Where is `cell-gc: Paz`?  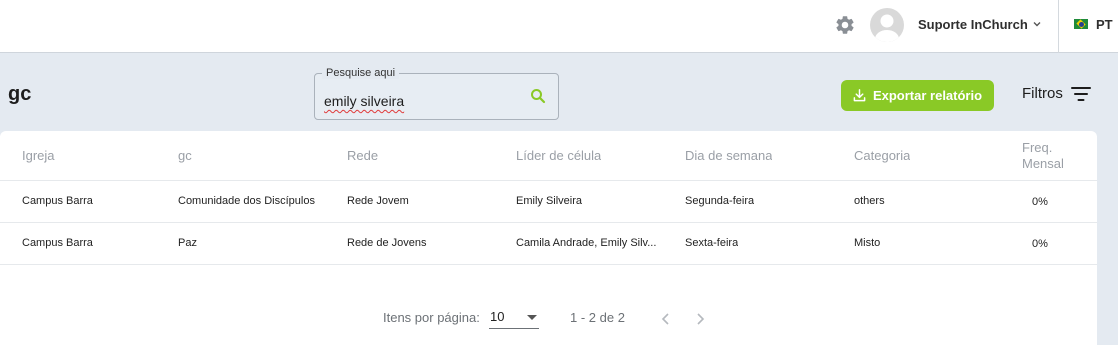 cell-gc: Paz is located at coordinates (187, 243).